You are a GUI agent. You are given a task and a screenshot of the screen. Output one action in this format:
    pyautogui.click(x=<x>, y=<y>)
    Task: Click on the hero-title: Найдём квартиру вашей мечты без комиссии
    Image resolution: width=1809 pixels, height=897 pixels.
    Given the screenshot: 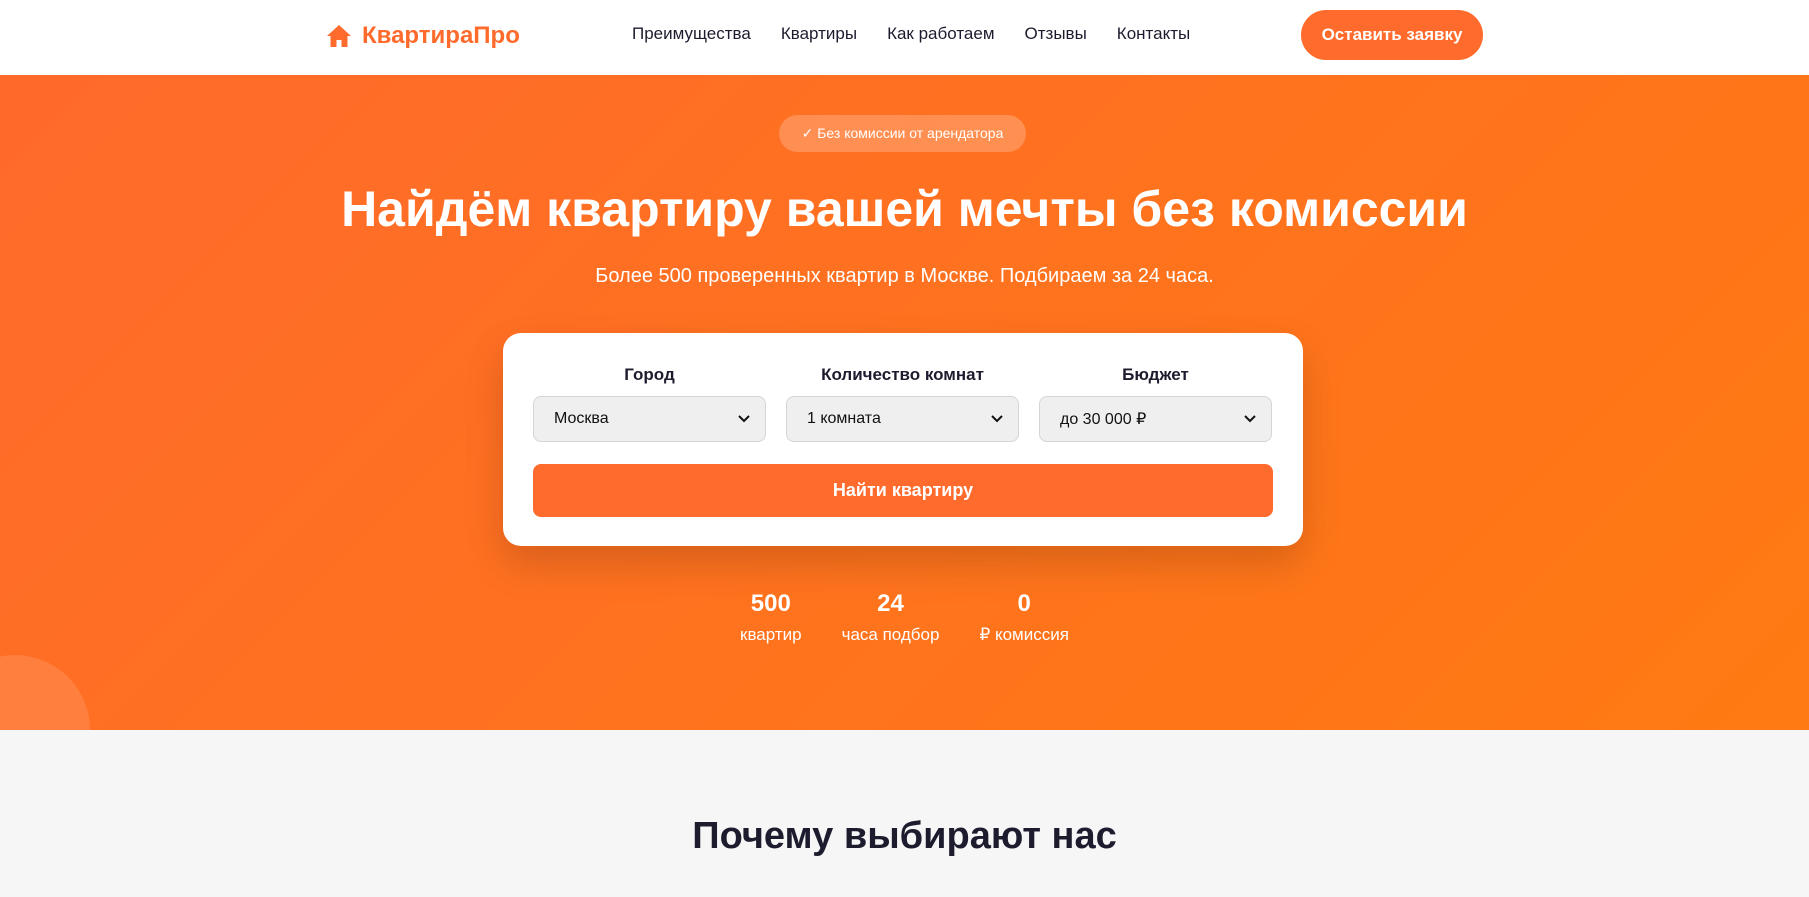 What is the action you would take?
    pyautogui.click(x=904, y=209)
    